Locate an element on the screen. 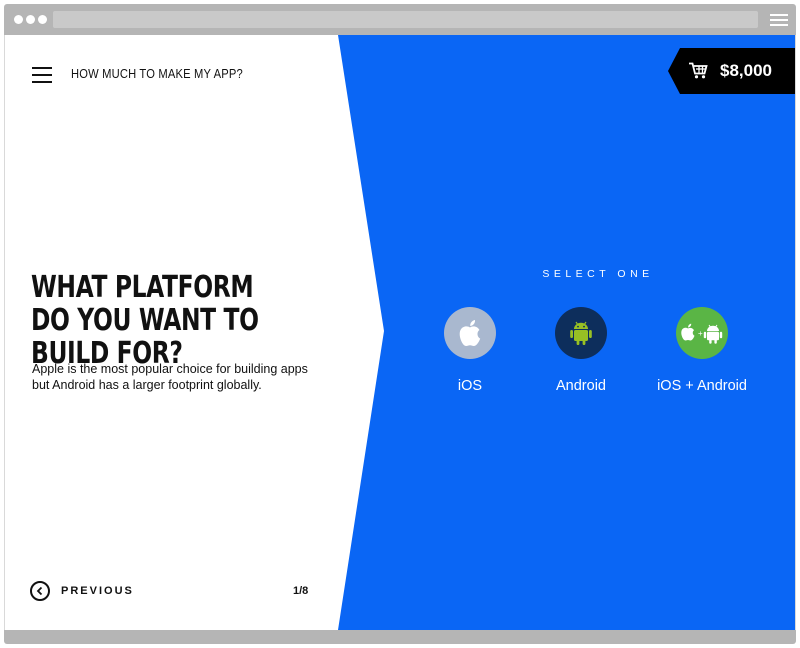 This screenshot has width=800, height=648. option-label: iOS + Android is located at coordinates (702, 386).